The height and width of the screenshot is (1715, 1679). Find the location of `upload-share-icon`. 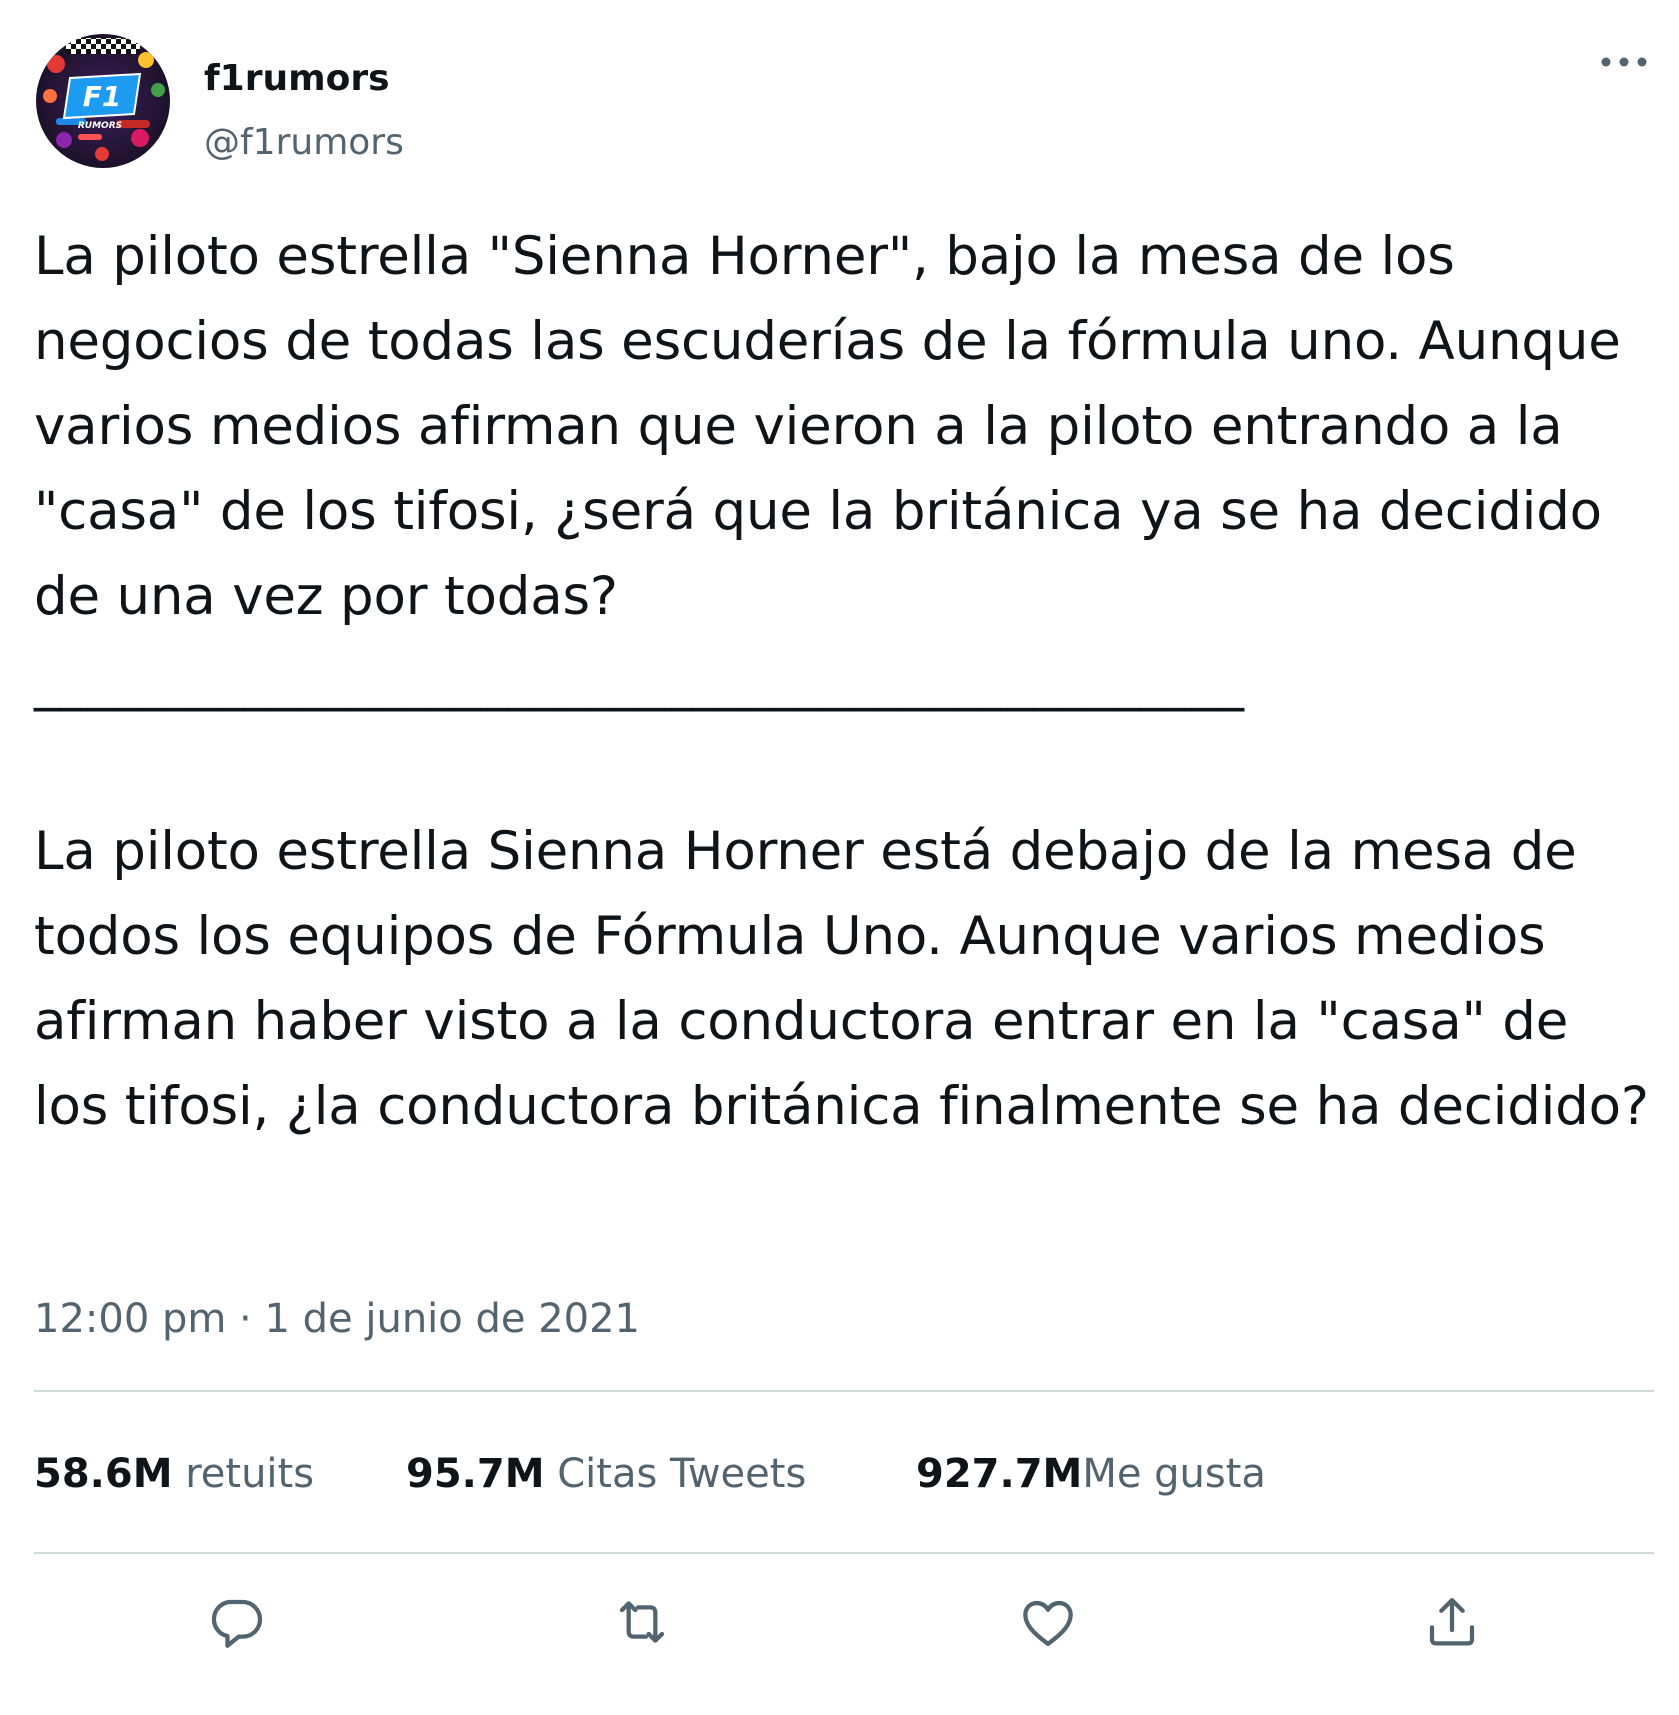

upload-share-icon is located at coordinates (1452, 1622).